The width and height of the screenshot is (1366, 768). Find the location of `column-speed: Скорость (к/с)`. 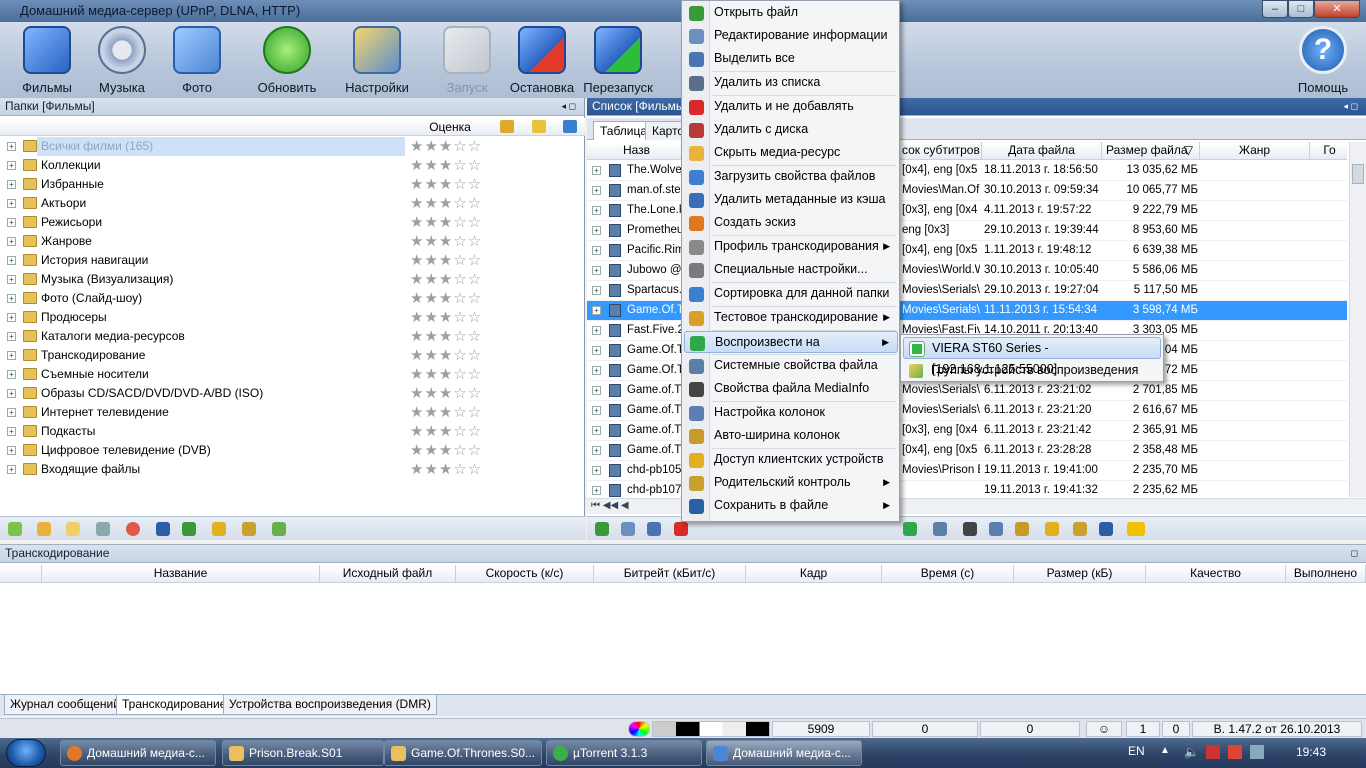

column-speed: Скорость (к/с) is located at coordinates (525, 574).